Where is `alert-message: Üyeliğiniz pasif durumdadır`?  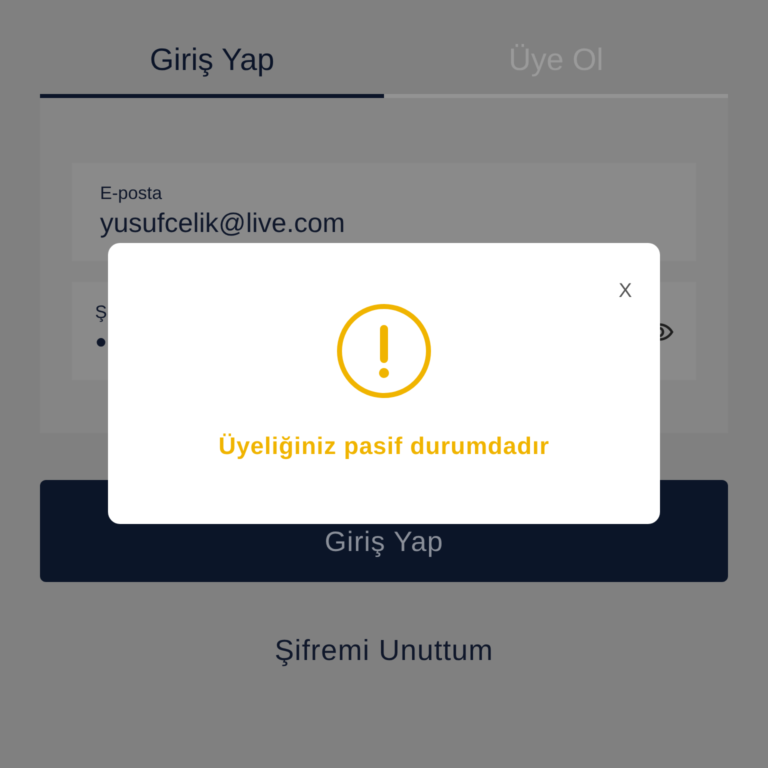
alert-message: Üyeliğiniz pasif durumdadır is located at coordinates (384, 447).